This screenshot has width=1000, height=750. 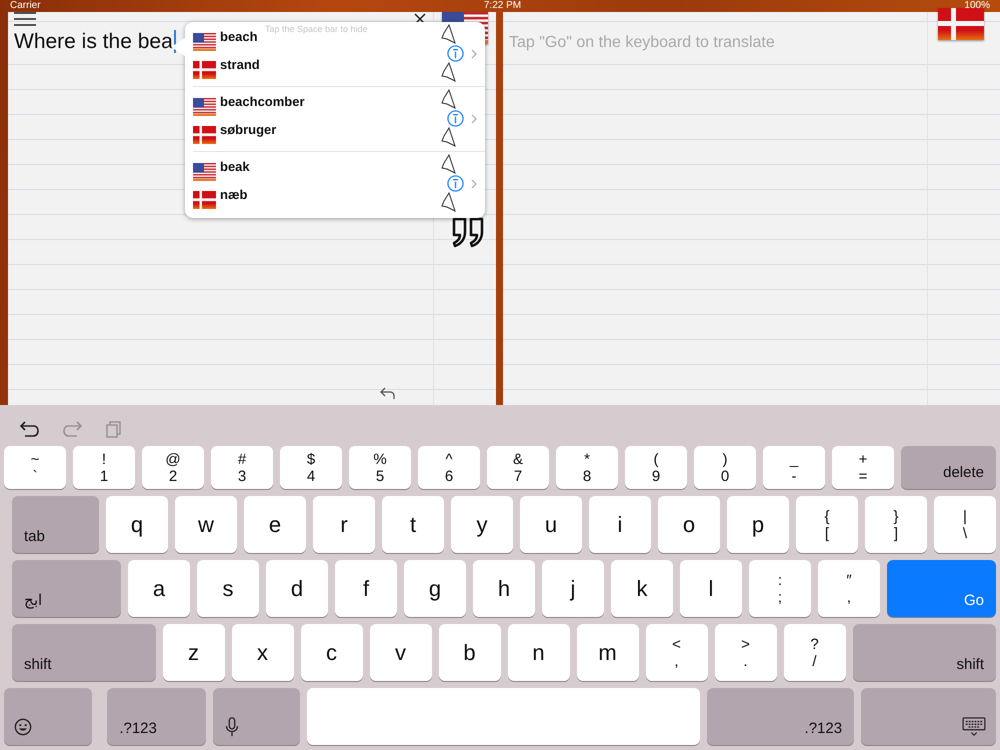 I want to click on key: d, so click(x=297, y=588).